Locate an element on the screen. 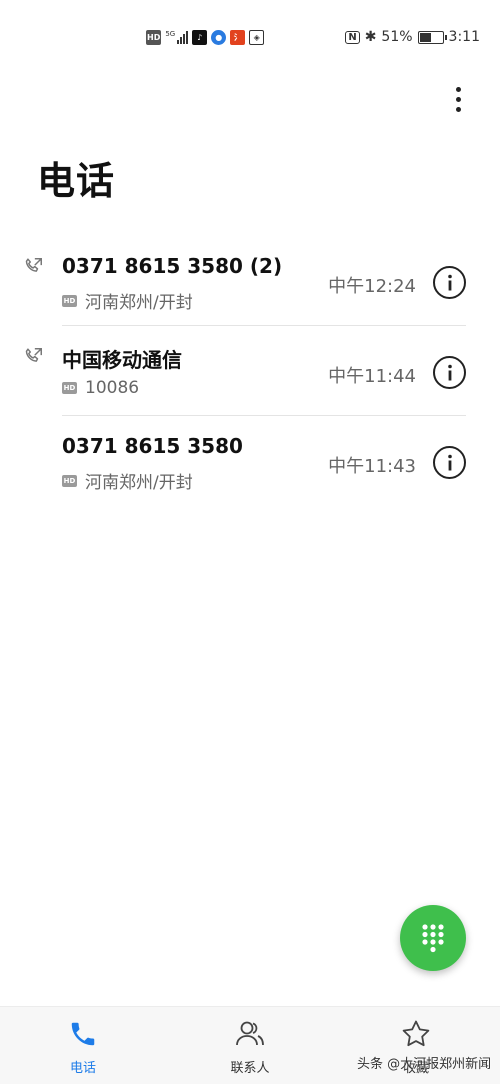 This screenshot has height=1084, width=500. call-time: 中午11:43 is located at coordinates (372, 466).